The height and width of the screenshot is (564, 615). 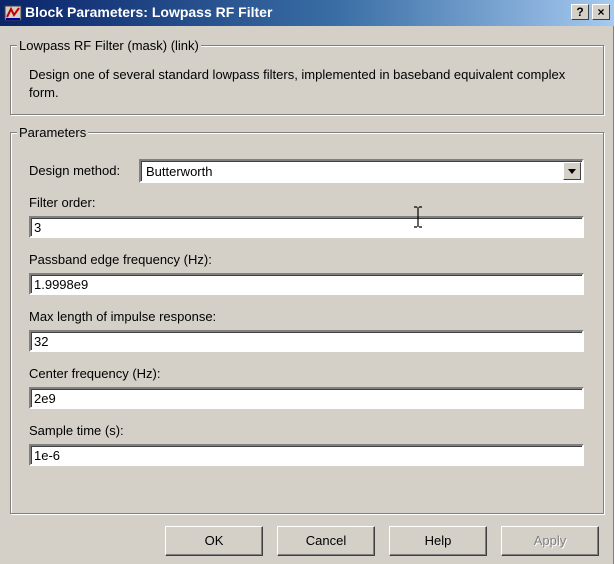 What do you see at coordinates (75, 170) in the screenshot?
I see `design-method-label: Design method:` at bounding box center [75, 170].